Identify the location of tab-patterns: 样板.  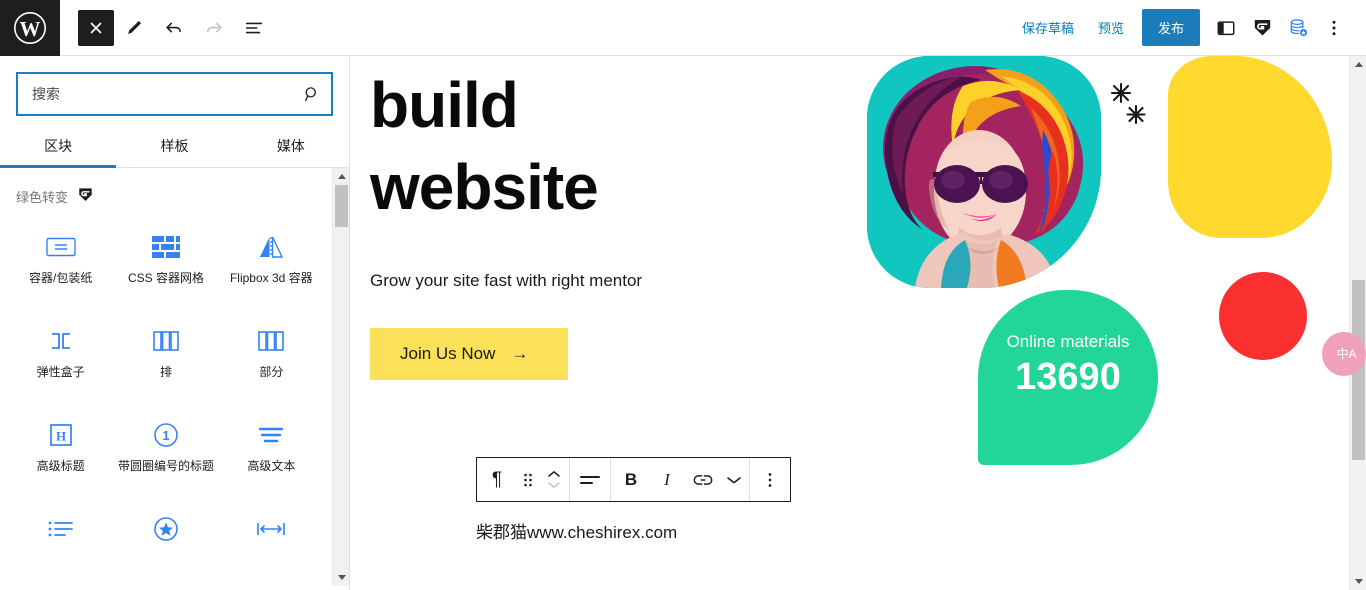
(174, 146).